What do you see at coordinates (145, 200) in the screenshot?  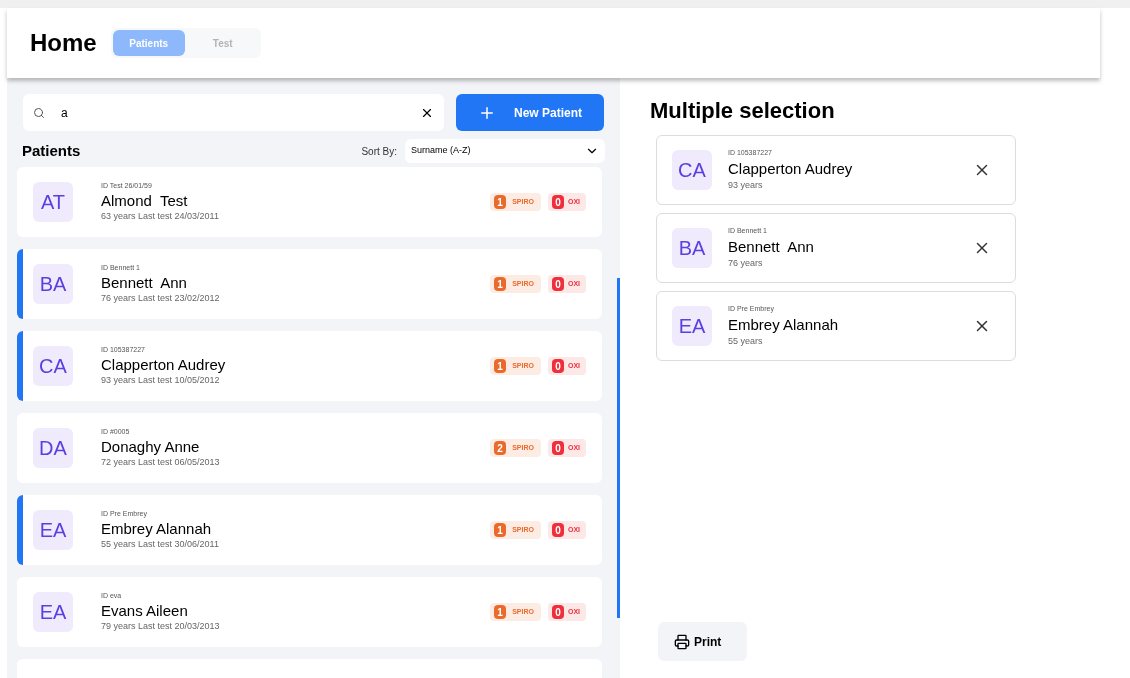 I see `patient-name: Almond Test` at bounding box center [145, 200].